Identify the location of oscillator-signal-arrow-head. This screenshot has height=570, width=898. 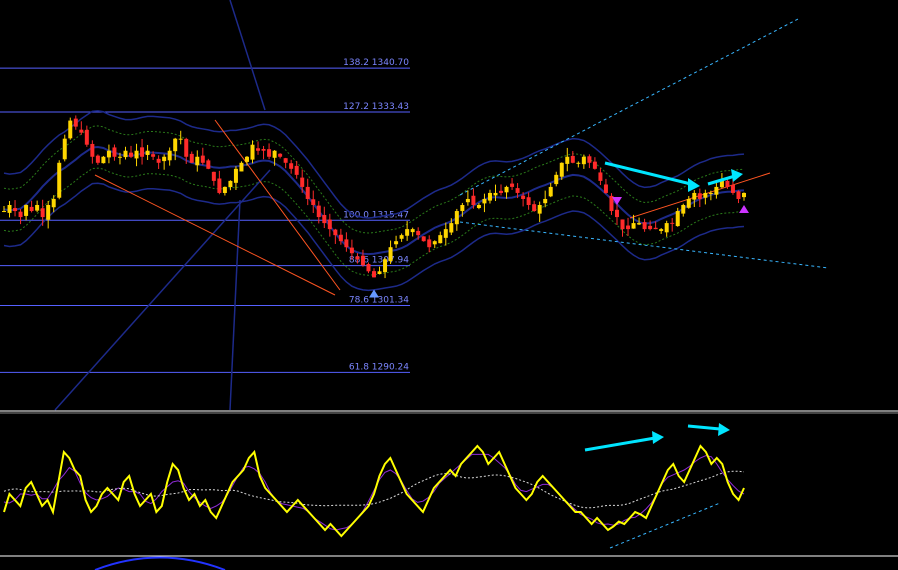
(724, 429).